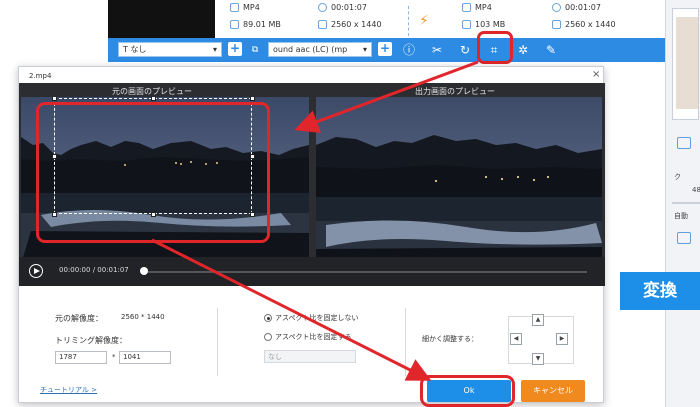 This screenshot has width=700, height=407. What do you see at coordinates (590, 24) in the screenshot?
I see `output-resolution: 2560 x 1440` at bounding box center [590, 24].